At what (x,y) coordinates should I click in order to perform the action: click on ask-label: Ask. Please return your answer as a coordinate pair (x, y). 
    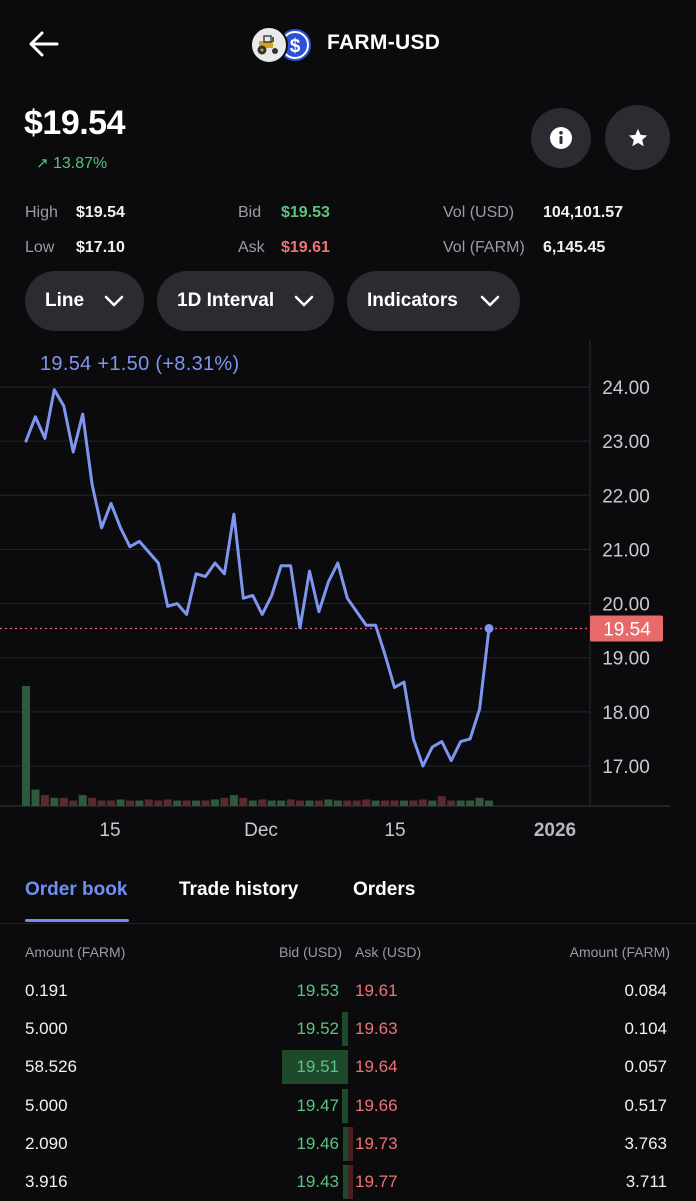
    Looking at the image, I should click on (251, 247).